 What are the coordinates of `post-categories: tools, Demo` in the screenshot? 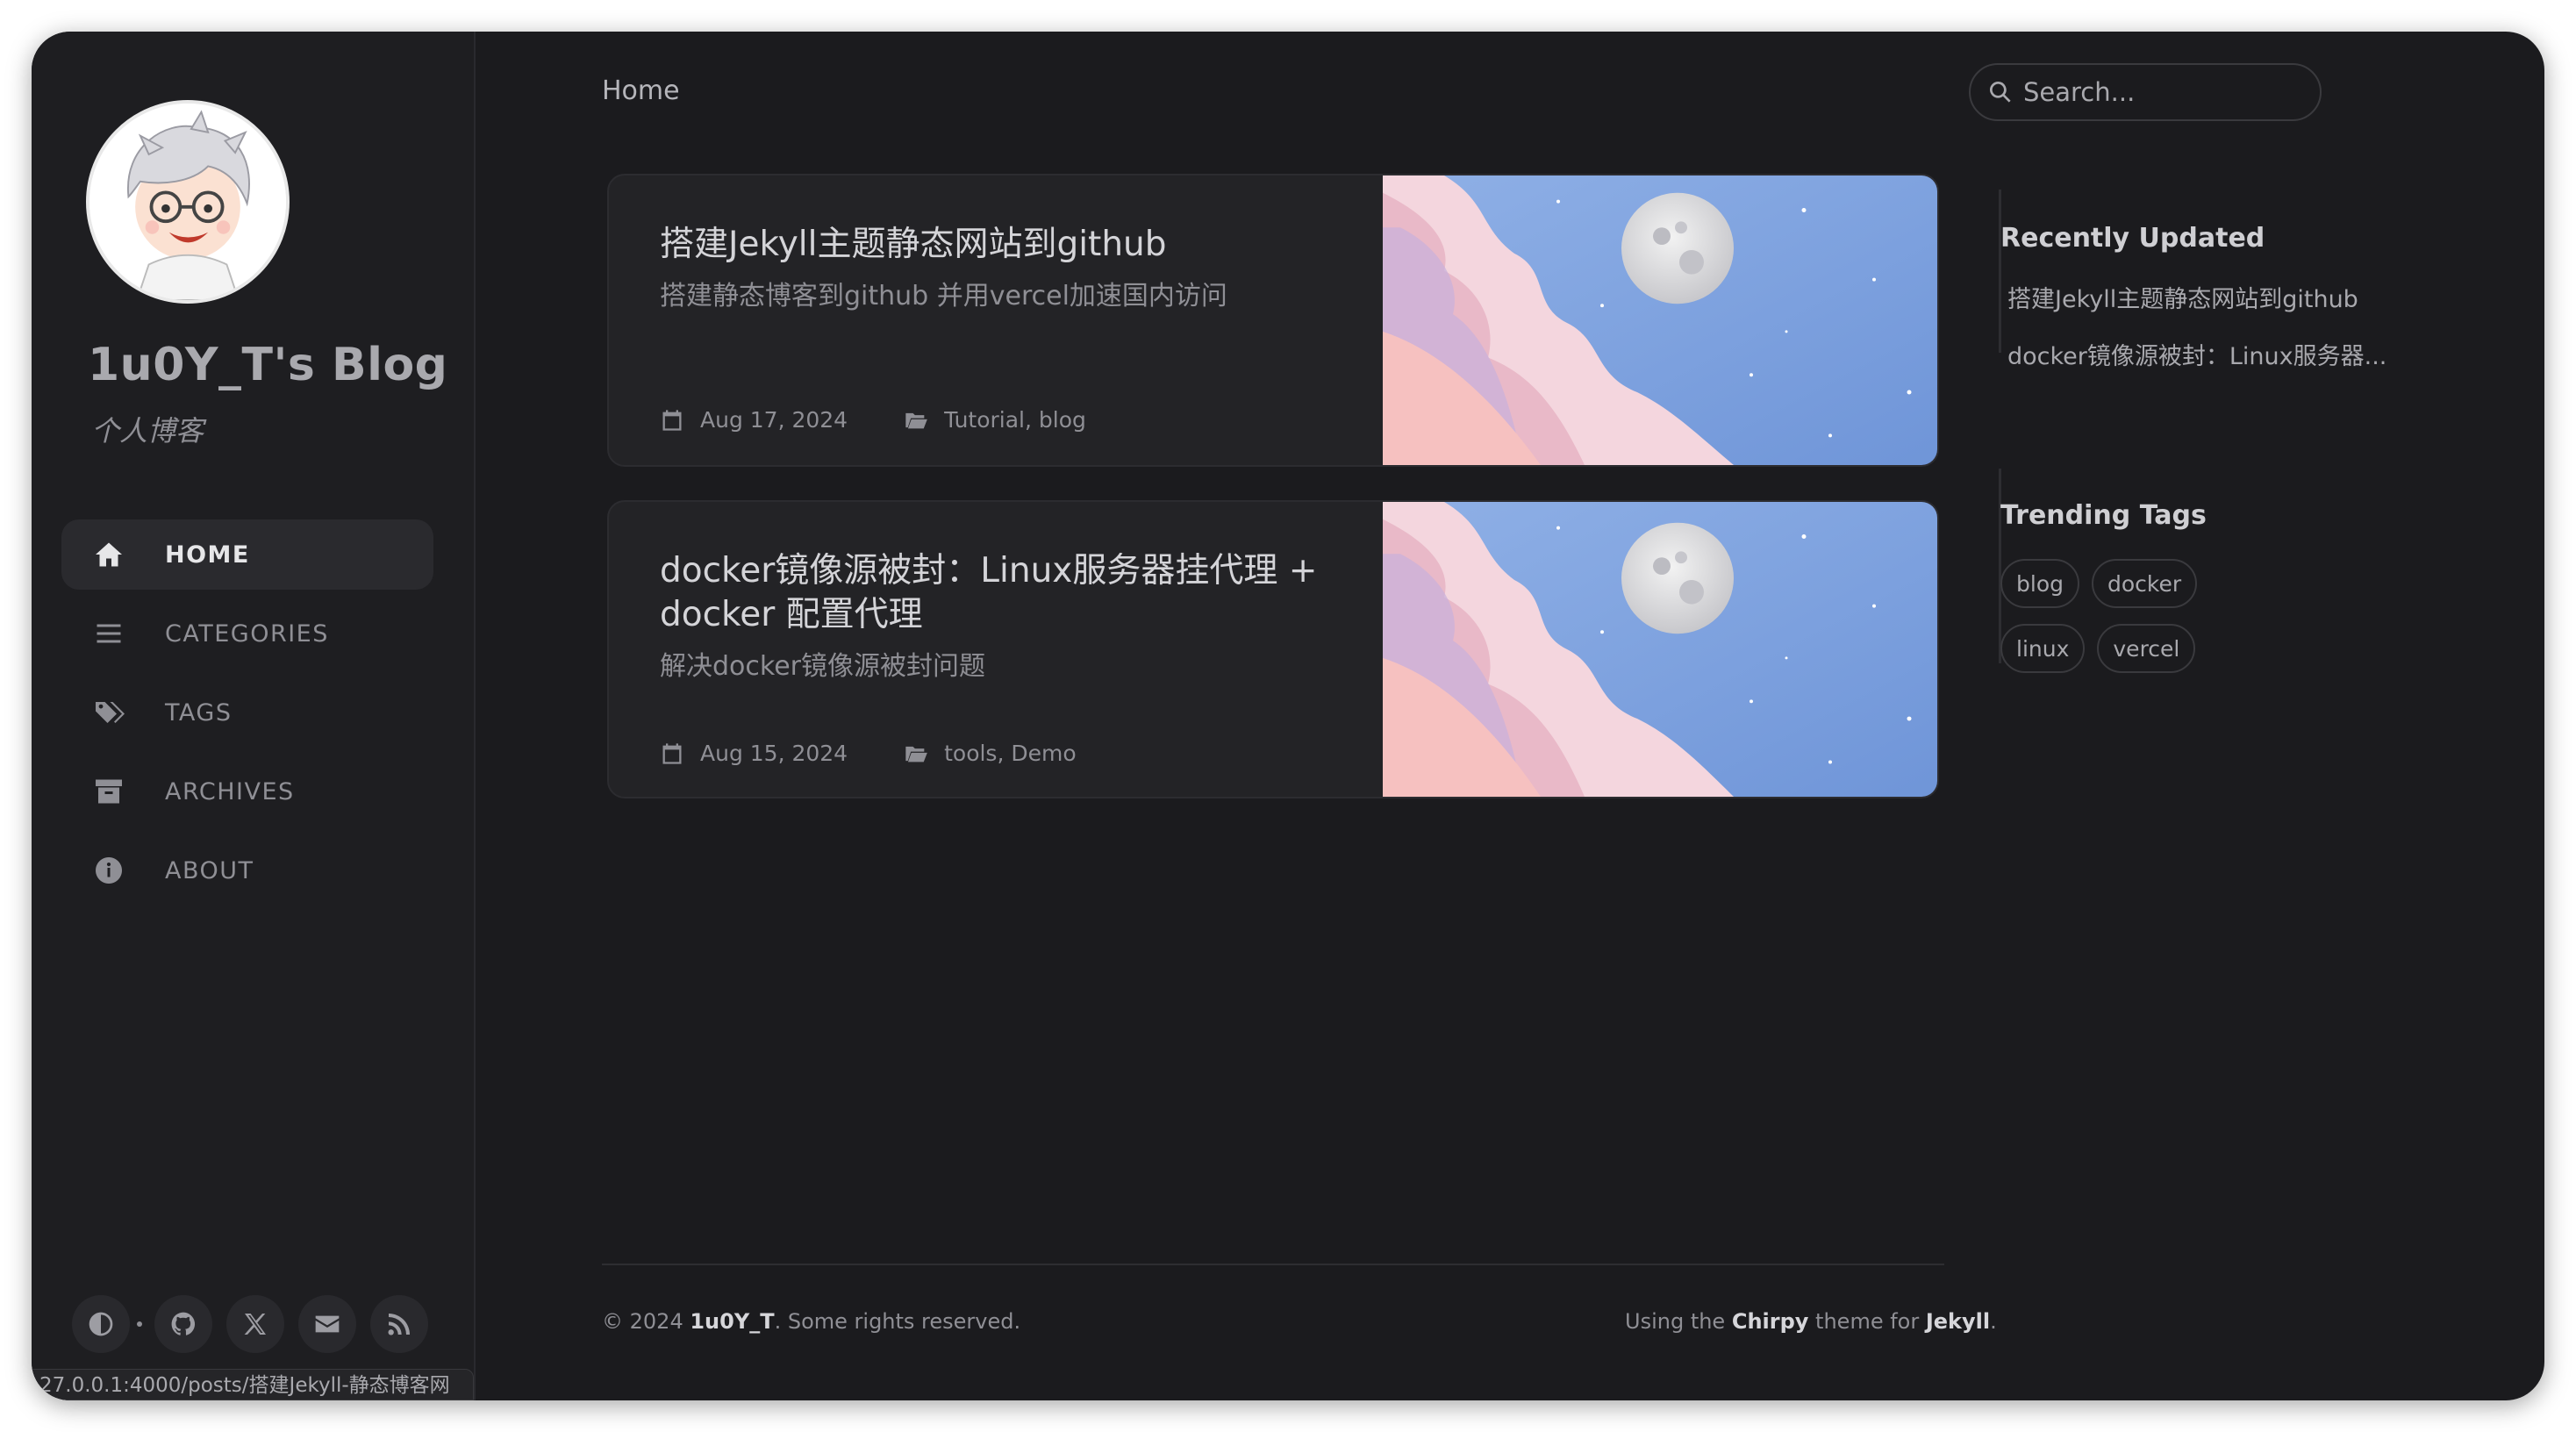 It's located at (1010, 753).